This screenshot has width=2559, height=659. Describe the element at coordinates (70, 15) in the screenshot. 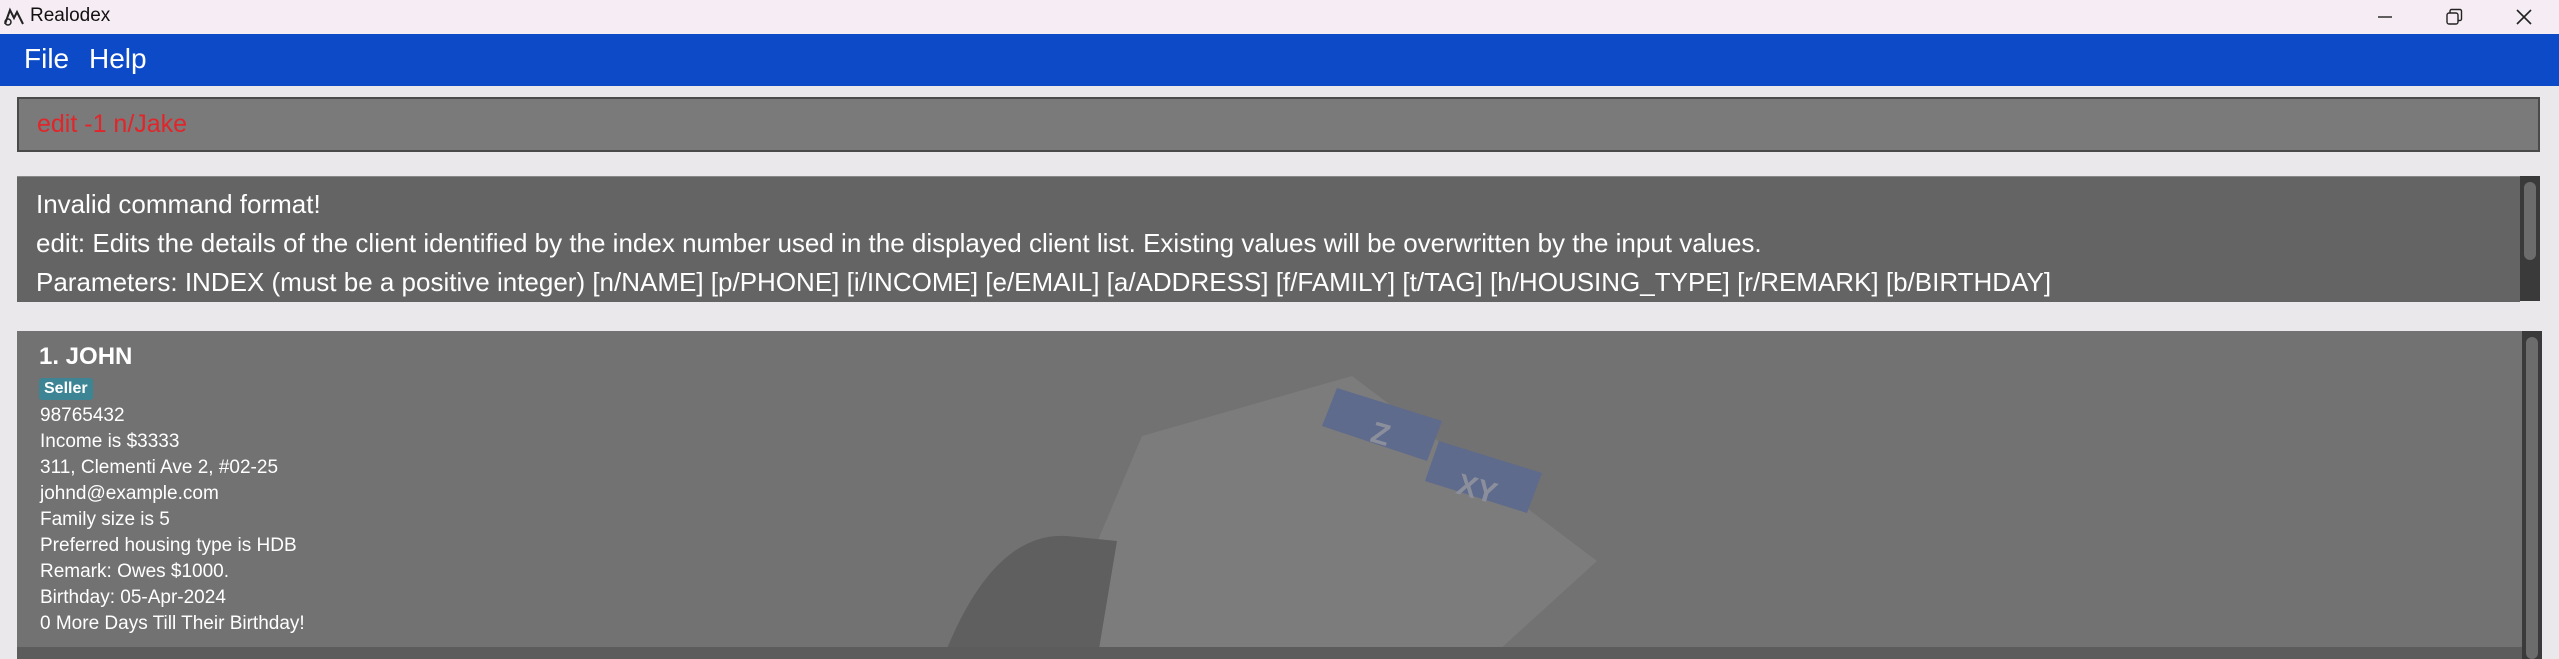

I see `window-title: Realodex` at that location.